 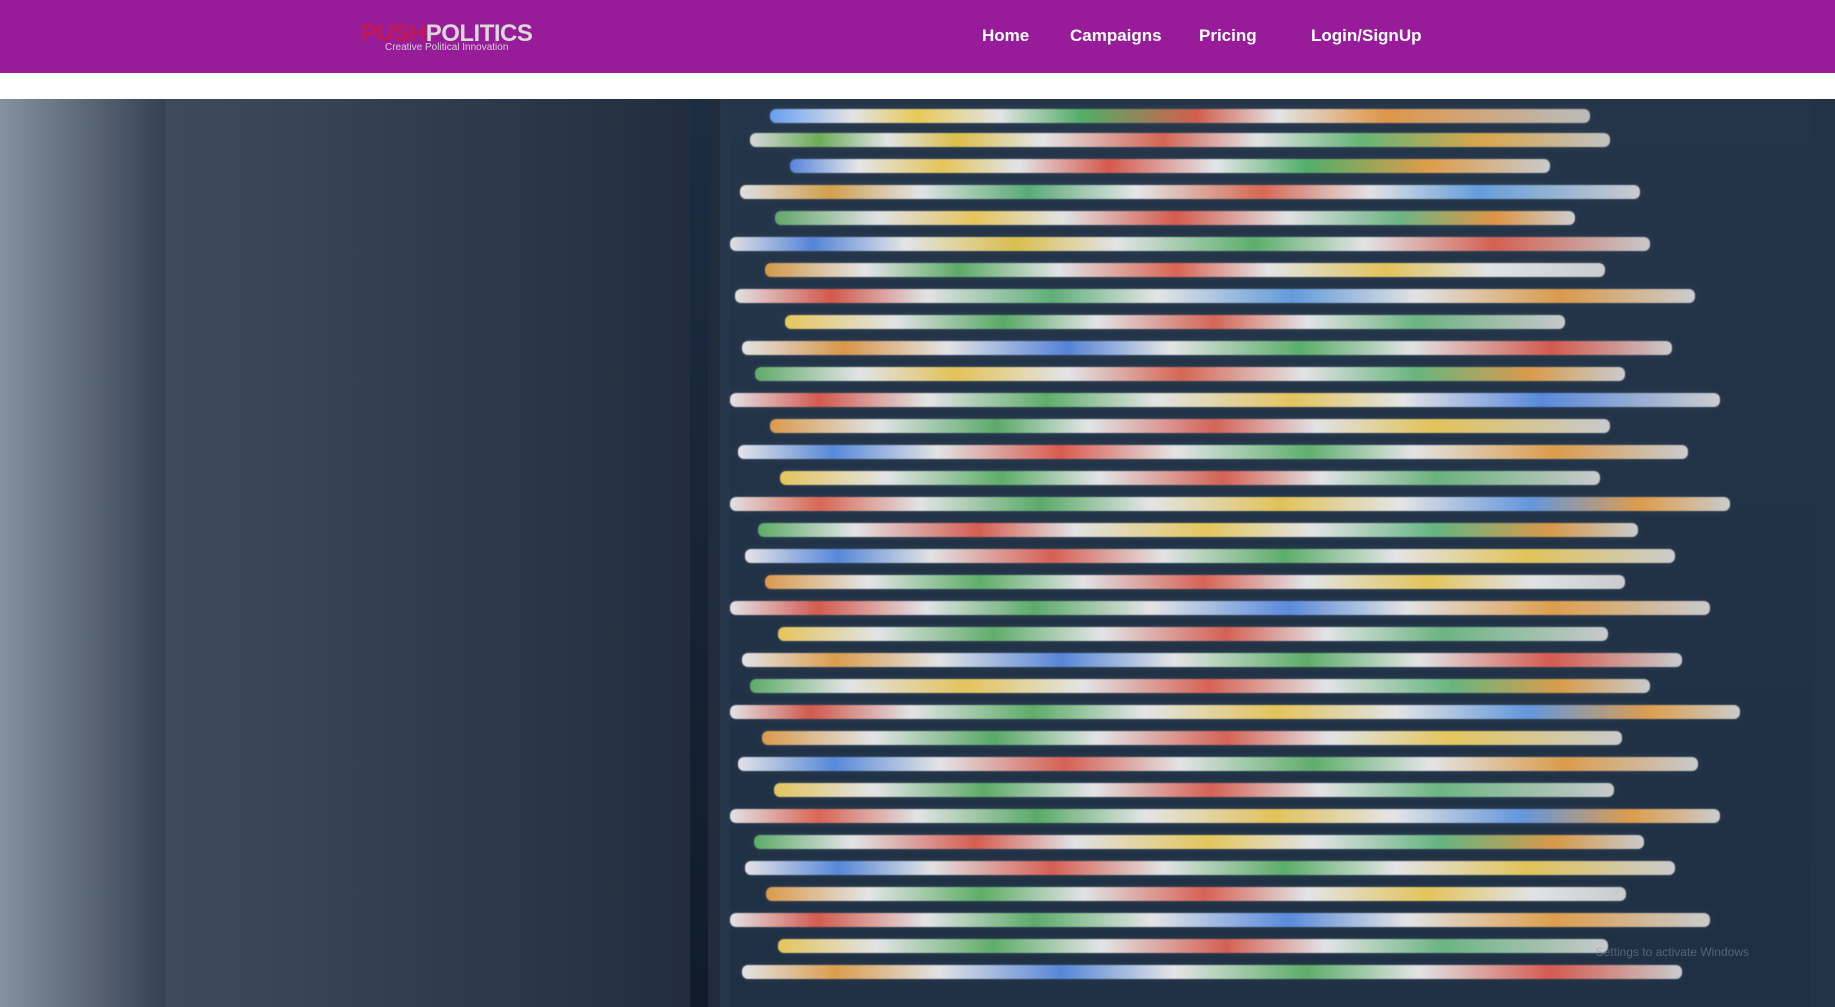 What do you see at coordinates (1228, 36) in the screenshot?
I see `nav-pricing-link: Pricing` at bounding box center [1228, 36].